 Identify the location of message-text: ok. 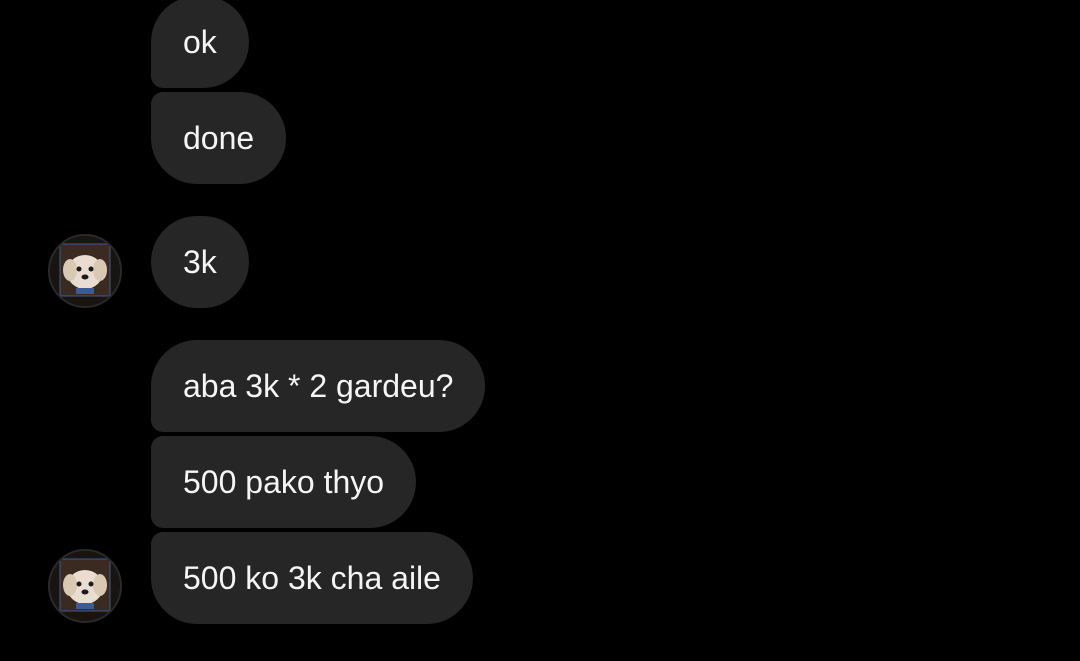
(200, 42).